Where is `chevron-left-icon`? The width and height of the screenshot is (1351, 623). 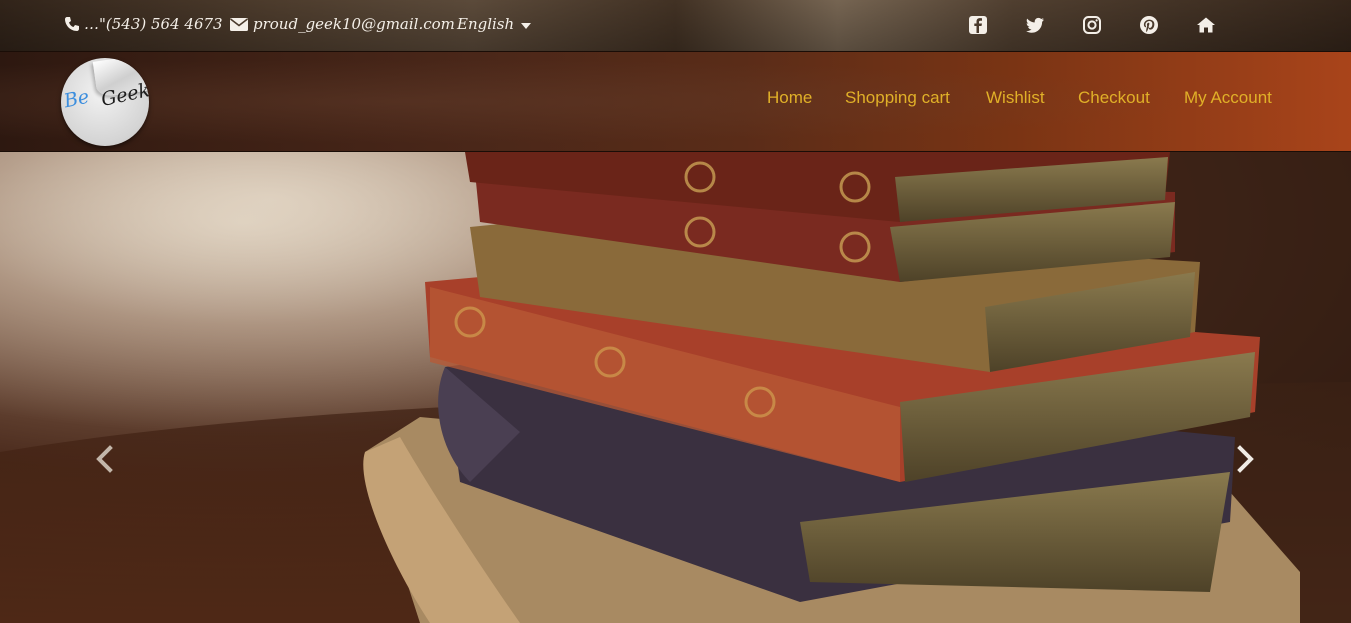 chevron-left-icon is located at coordinates (104, 459).